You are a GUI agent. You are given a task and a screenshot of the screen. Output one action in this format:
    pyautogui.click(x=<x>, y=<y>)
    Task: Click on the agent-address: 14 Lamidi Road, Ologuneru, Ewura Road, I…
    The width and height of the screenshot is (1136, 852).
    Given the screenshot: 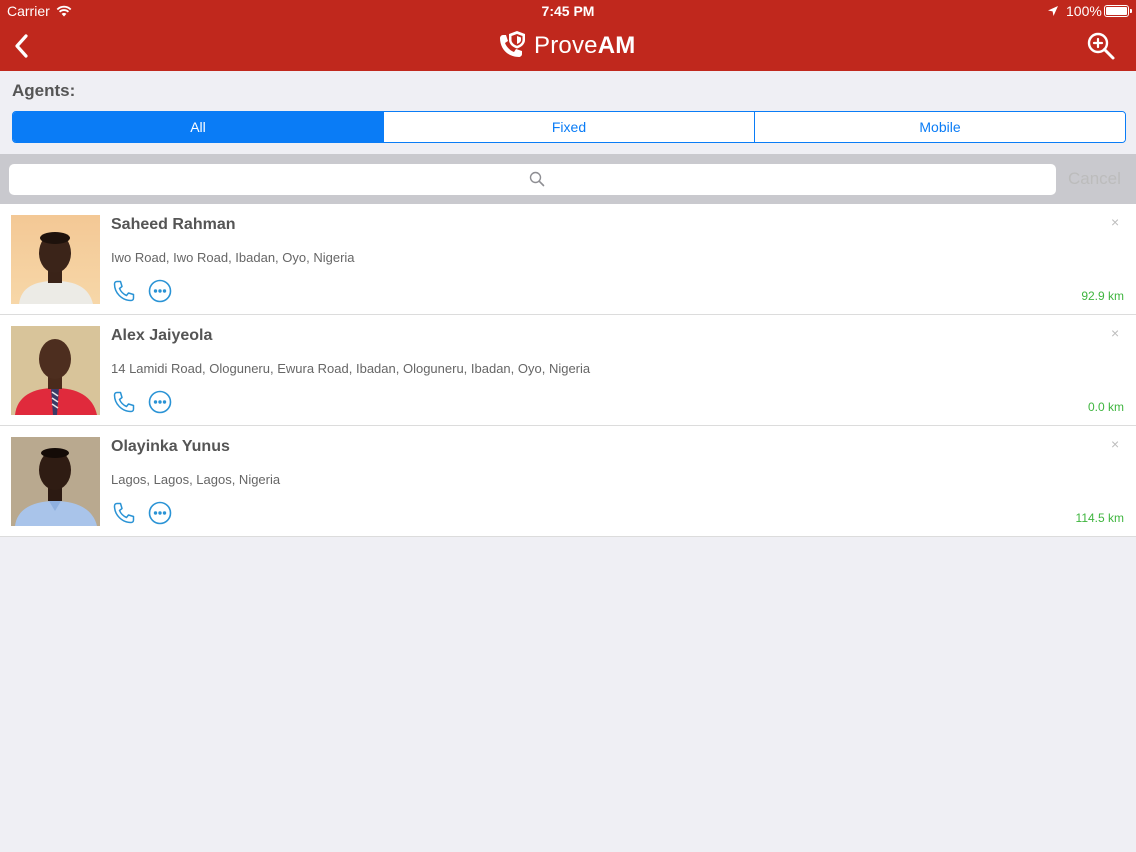 What is the action you would take?
    pyautogui.click(x=351, y=368)
    